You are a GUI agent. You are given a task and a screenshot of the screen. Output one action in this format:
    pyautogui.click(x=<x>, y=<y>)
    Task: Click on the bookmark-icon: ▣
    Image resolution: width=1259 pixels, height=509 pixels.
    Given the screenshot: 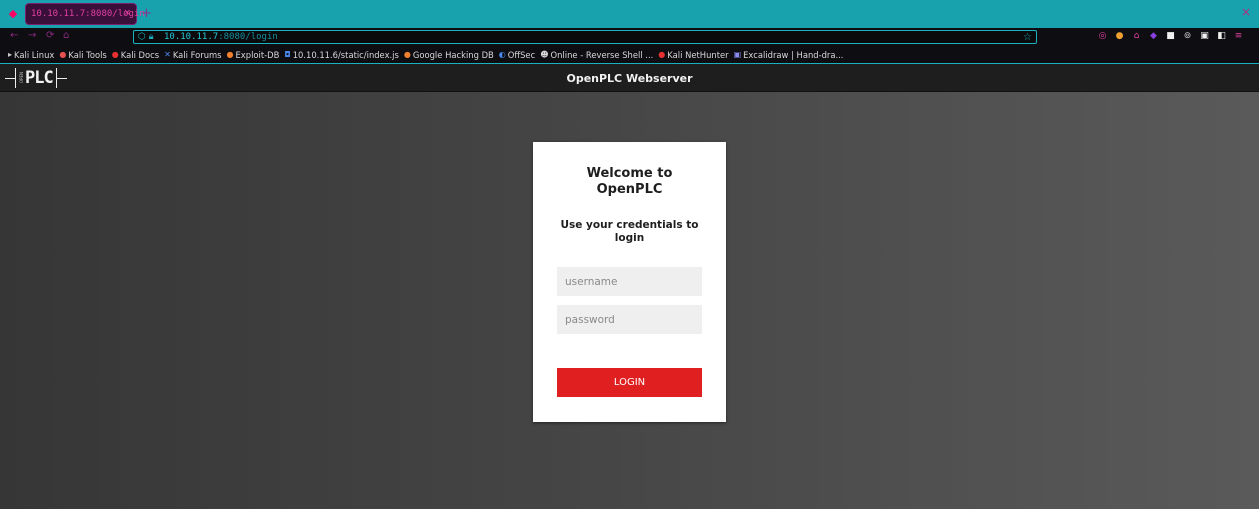 What is the action you would take?
    pyautogui.click(x=737, y=54)
    